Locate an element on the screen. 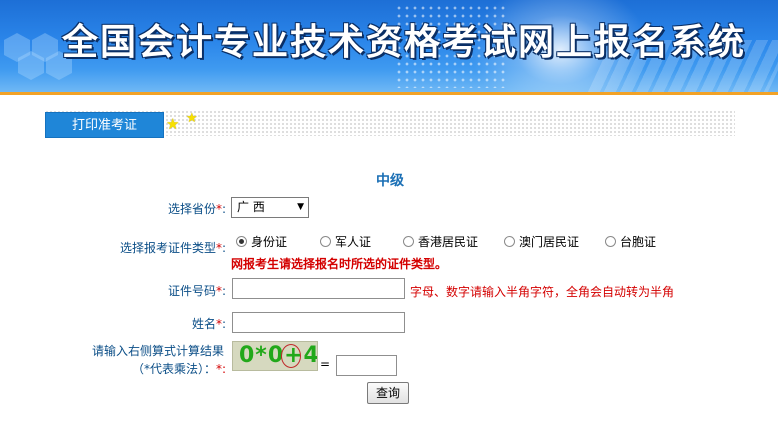 The image size is (778, 448). id-number-hint: 字母、数字请输入半角字符，全角会自动转为半角 is located at coordinates (542, 292).